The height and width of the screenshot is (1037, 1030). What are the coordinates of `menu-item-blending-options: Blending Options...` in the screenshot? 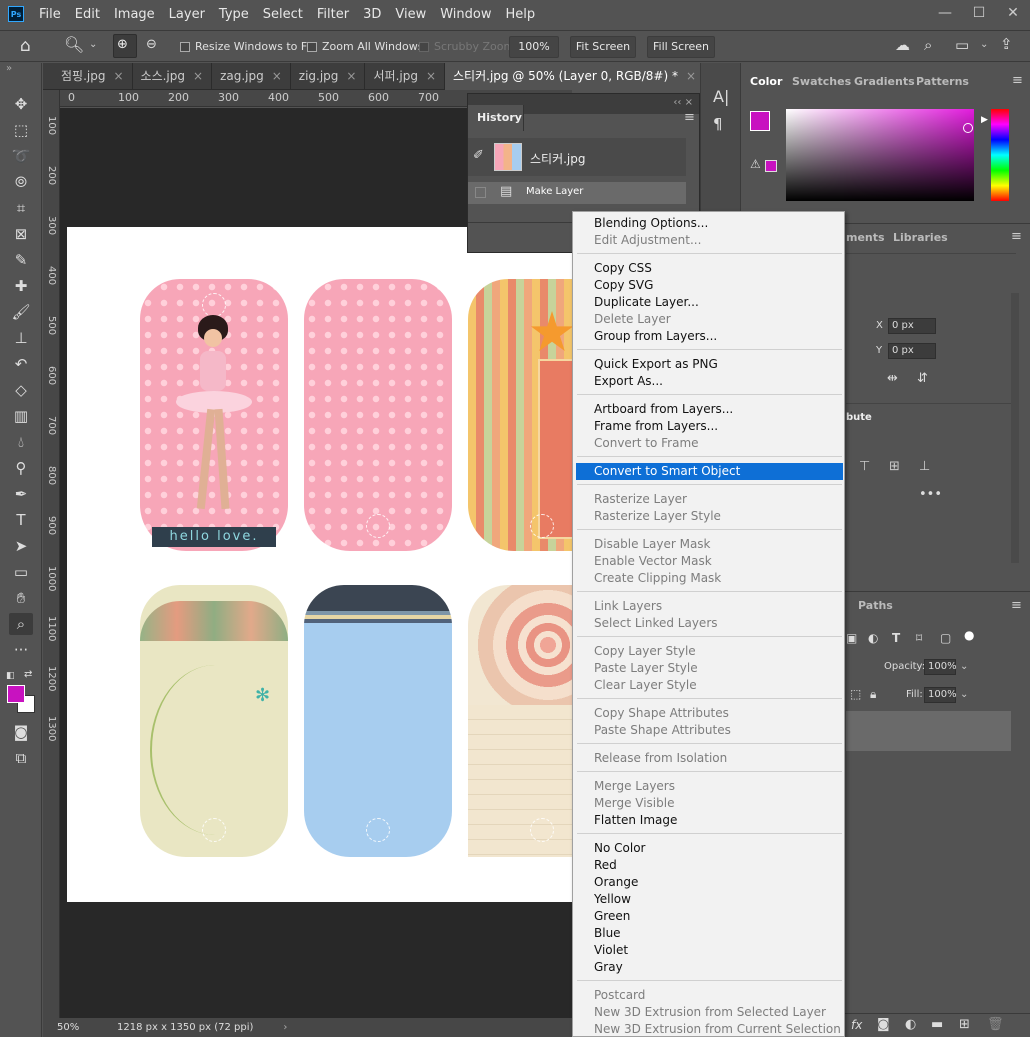 It's located at (651, 223).